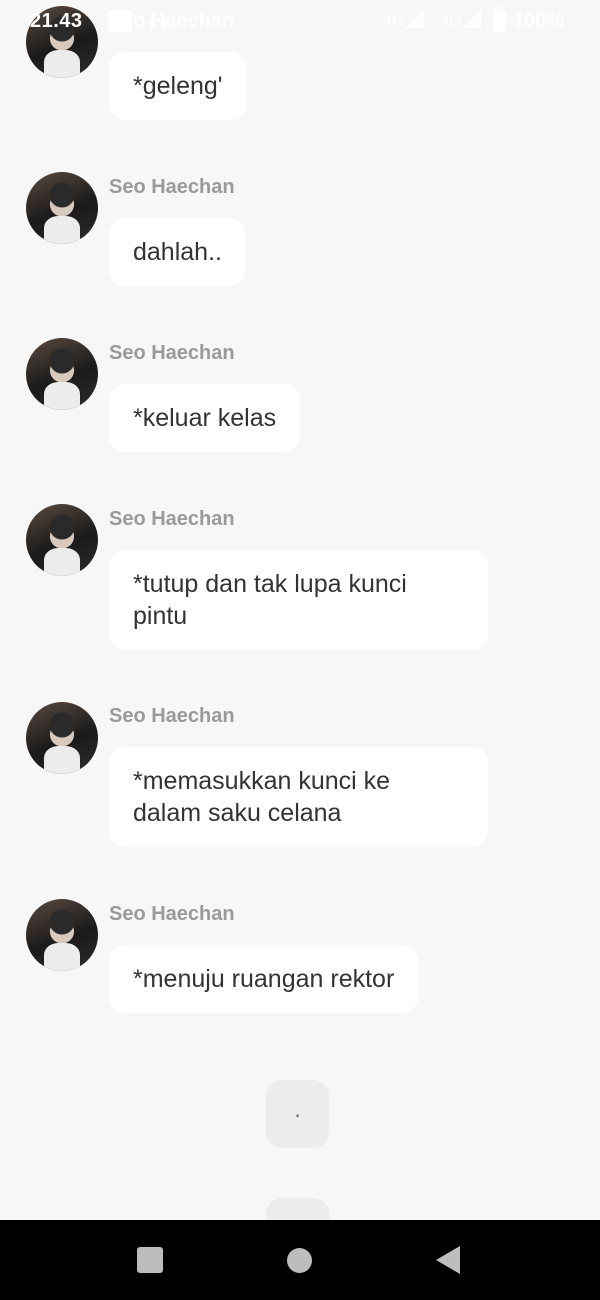 The image size is (600, 1300). I want to click on signal-icon-2: 4G, so click(461, 20).